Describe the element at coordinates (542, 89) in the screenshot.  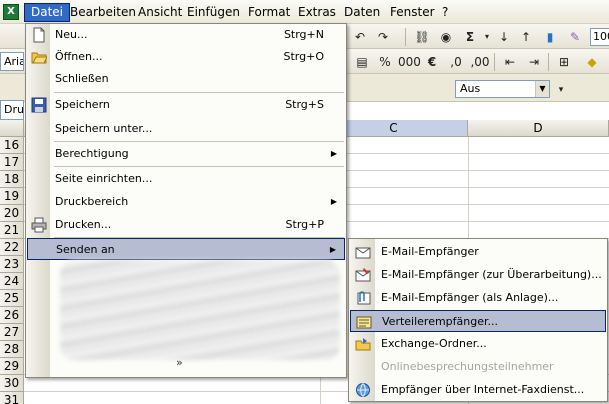
I see `chevron-down-icon: ▼` at that location.